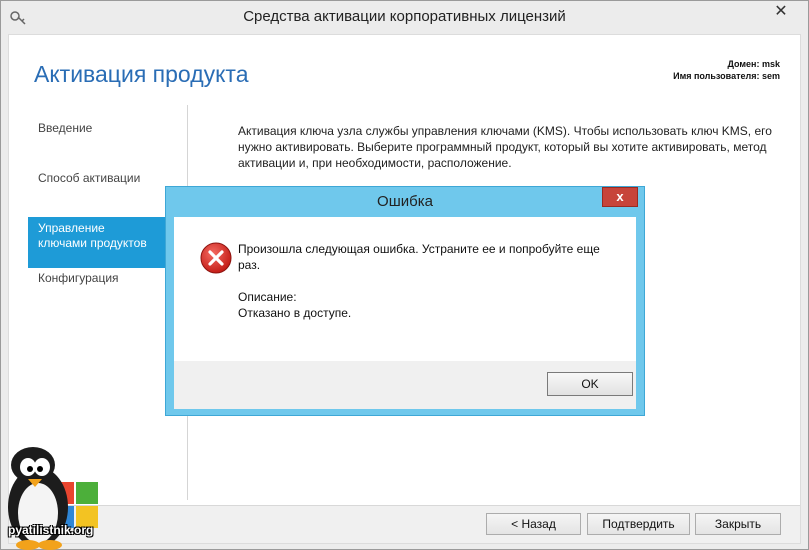 This screenshot has height=550, width=809. What do you see at coordinates (97, 178) in the screenshot?
I see `nav-item-activation-method: Способ активации` at bounding box center [97, 178].